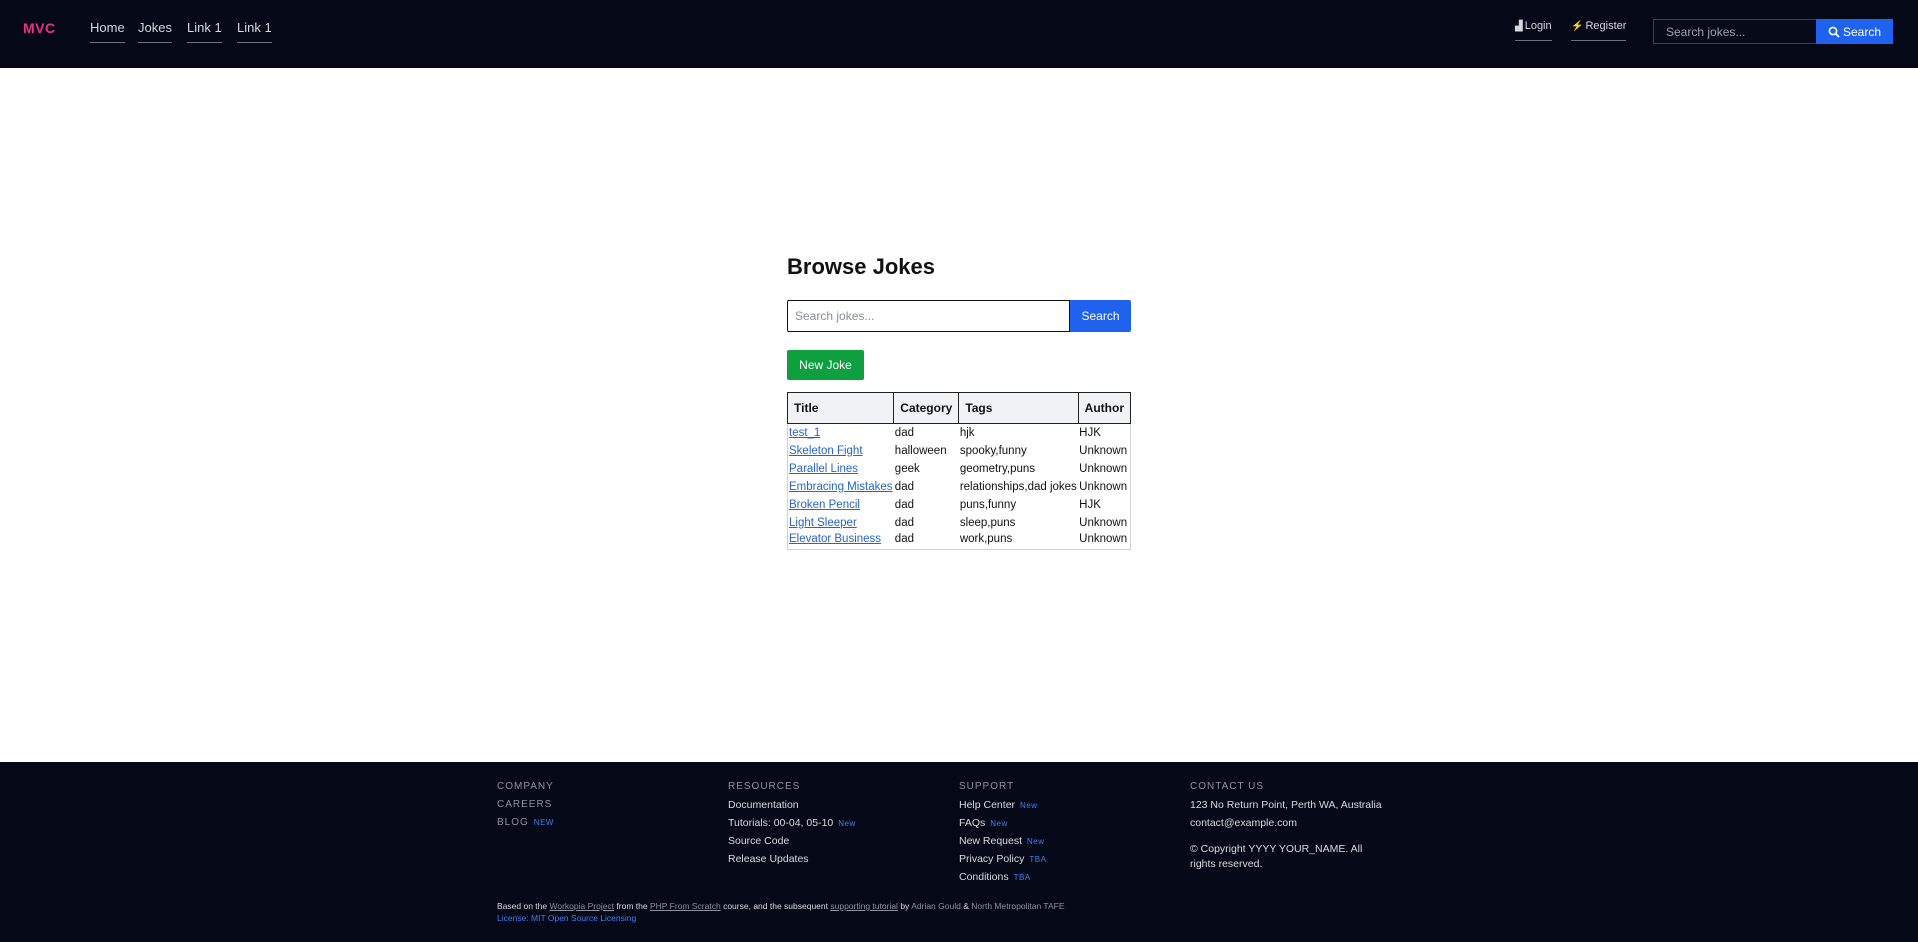 This screenshot has width=1918, height=942. I want to click on nav-jokes: Jokes, so click(155, 31).